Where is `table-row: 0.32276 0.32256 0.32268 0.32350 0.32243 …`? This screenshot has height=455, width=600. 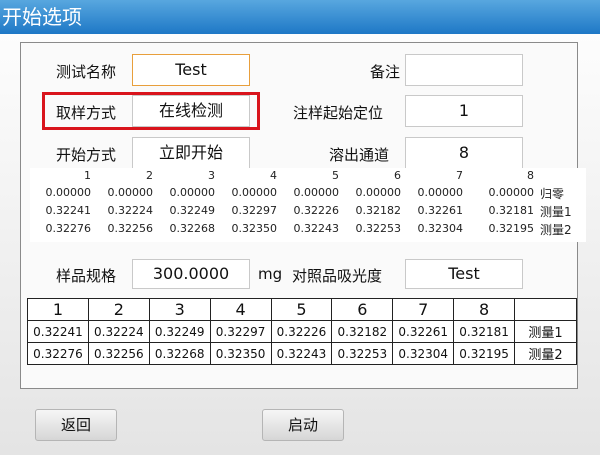 table-row: 0.32276 0.32256 0.32268 0.32350 0.32243 … is located at coordinates (302, 353).